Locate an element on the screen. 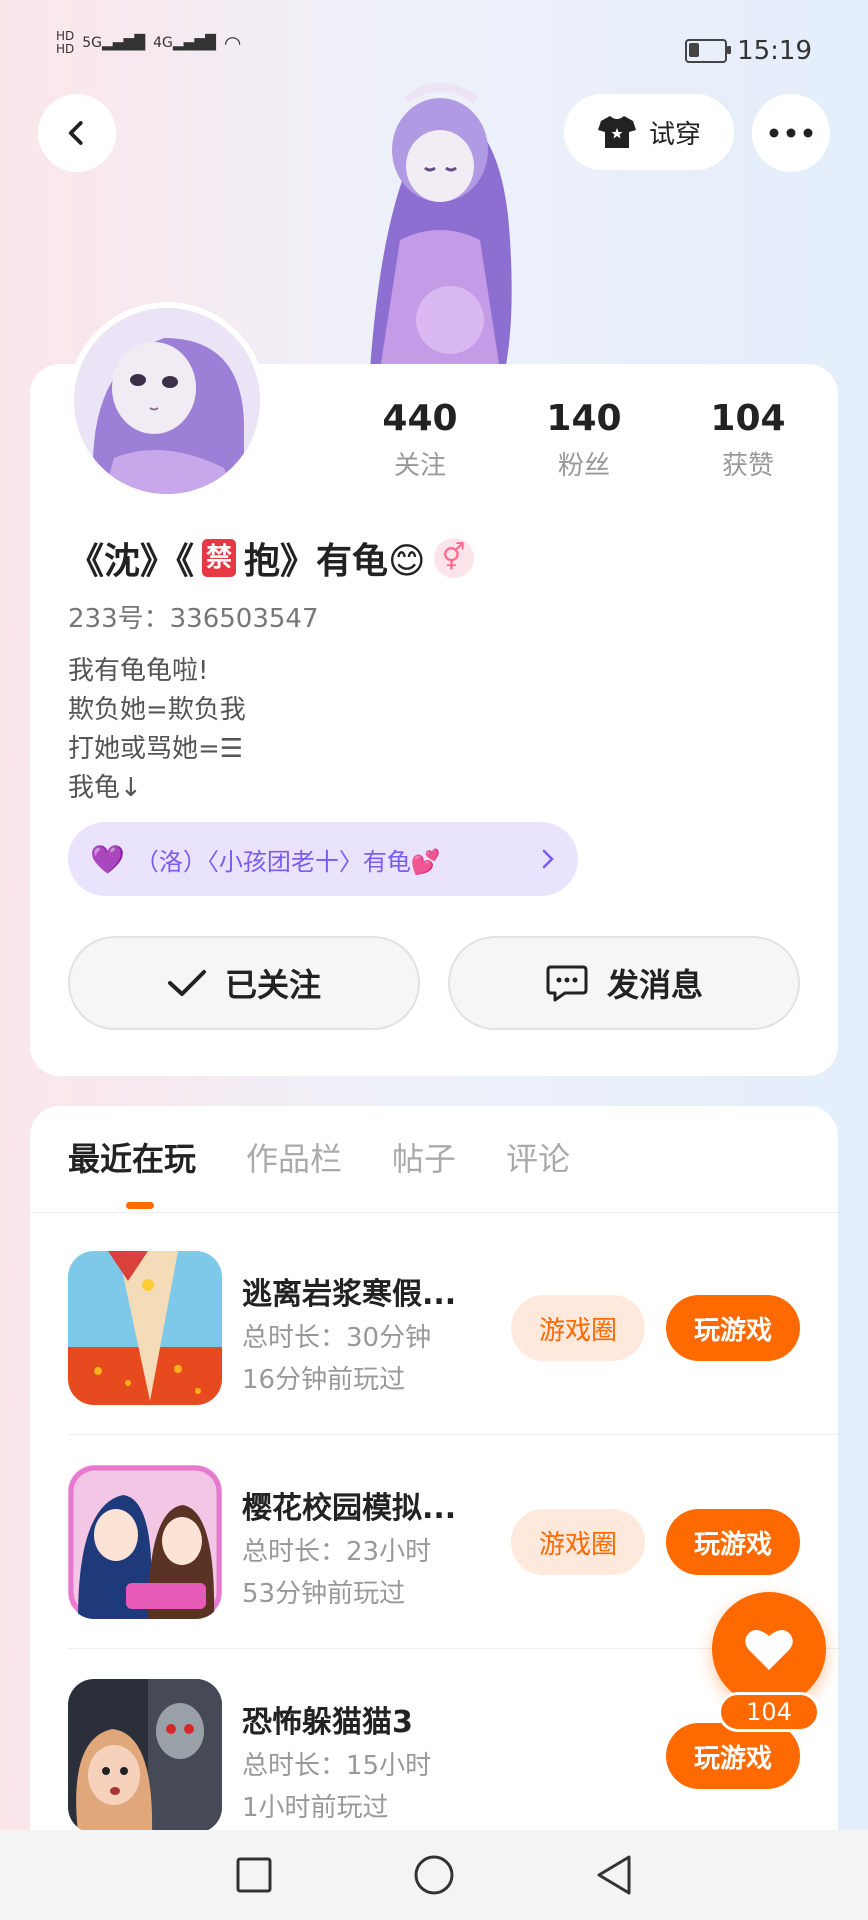  checkmark-icon is located at coordinates (186, 983).